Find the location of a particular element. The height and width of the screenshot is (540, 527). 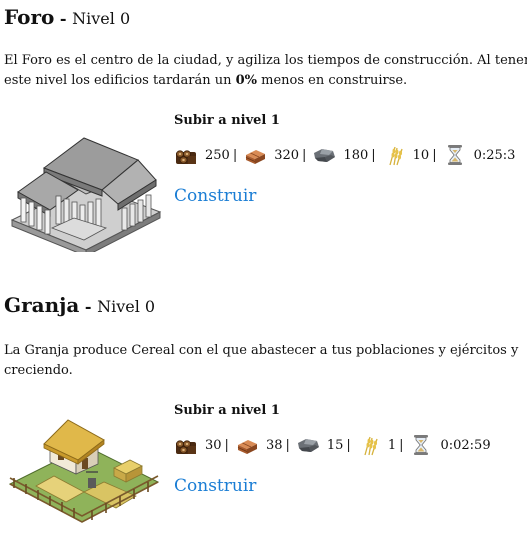

description-bonus-value: 0% is located at coordinates (246, 80).